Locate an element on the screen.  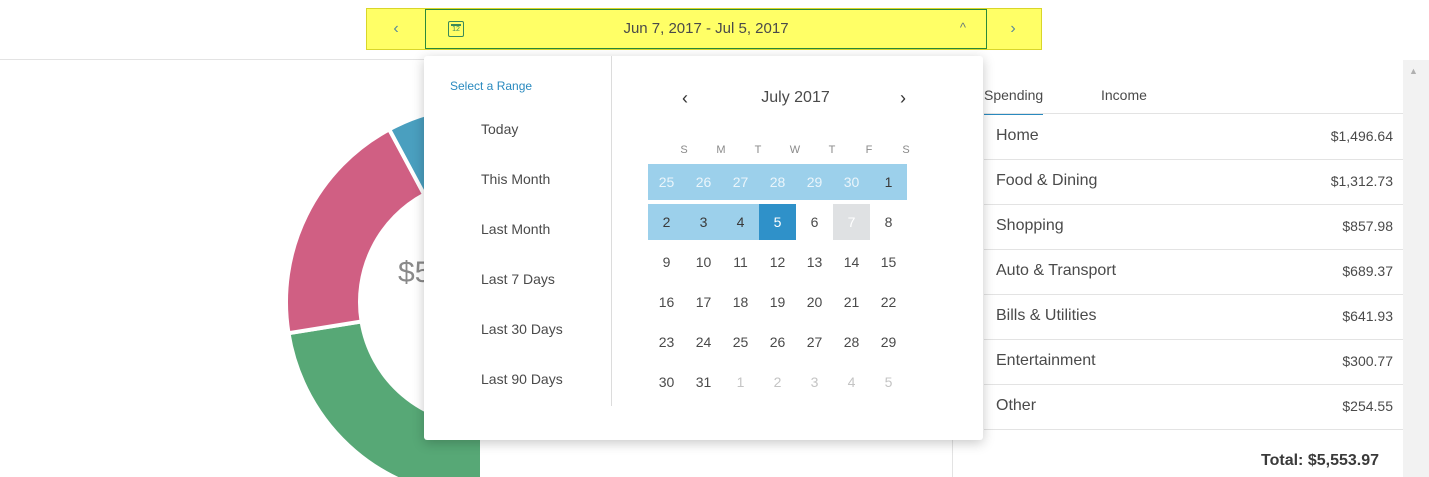
next-period-button: › is located at coordinates (1013, 29).